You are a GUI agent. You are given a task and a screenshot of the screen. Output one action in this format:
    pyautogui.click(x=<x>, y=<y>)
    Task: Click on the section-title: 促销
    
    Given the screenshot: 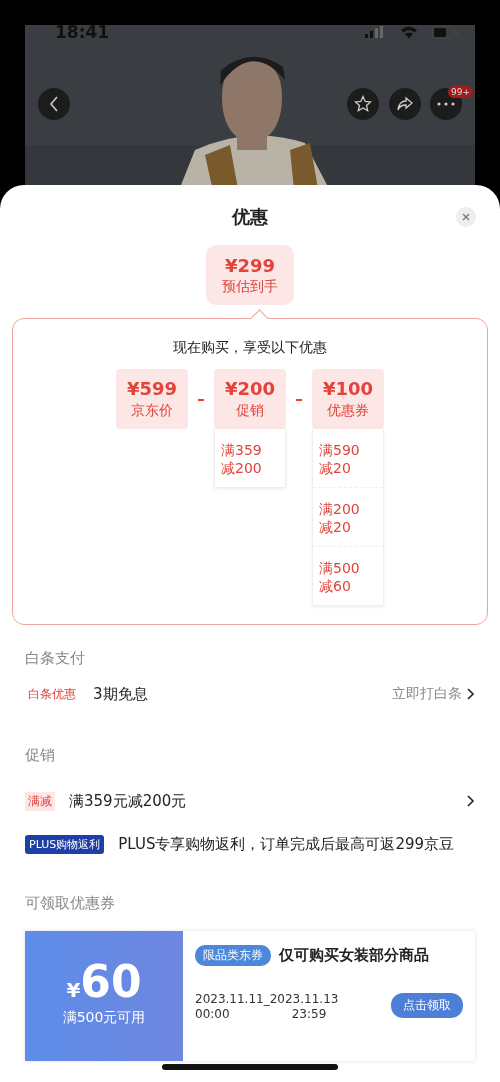 What is the action you would take?
    pyautogui.click(x=40, y=755)
    